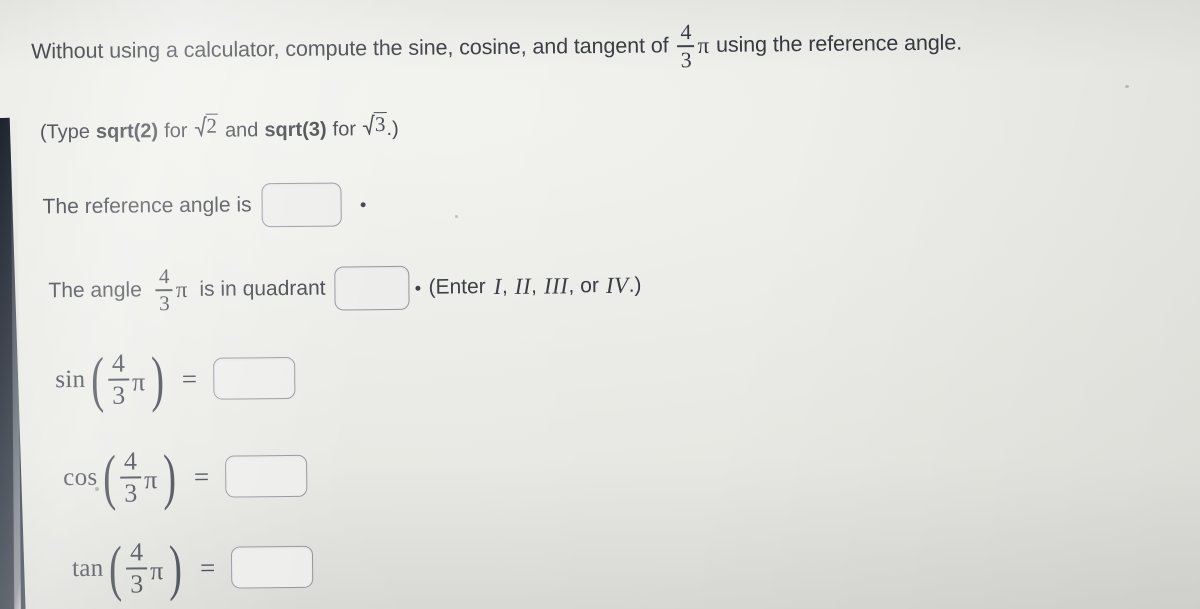  I want to click on quadrant-numerator: 4, so click(164, 276).